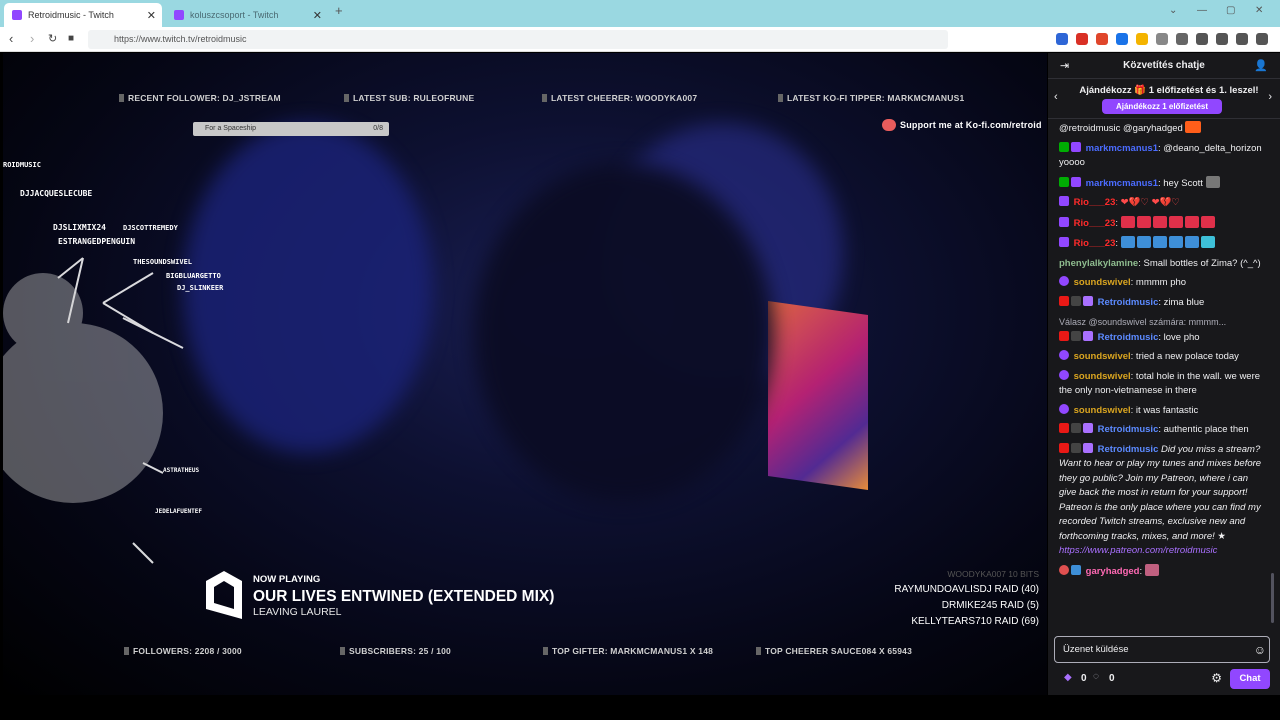  I want to click on chat-username: phenylalkylamine, so click(1098, 263).